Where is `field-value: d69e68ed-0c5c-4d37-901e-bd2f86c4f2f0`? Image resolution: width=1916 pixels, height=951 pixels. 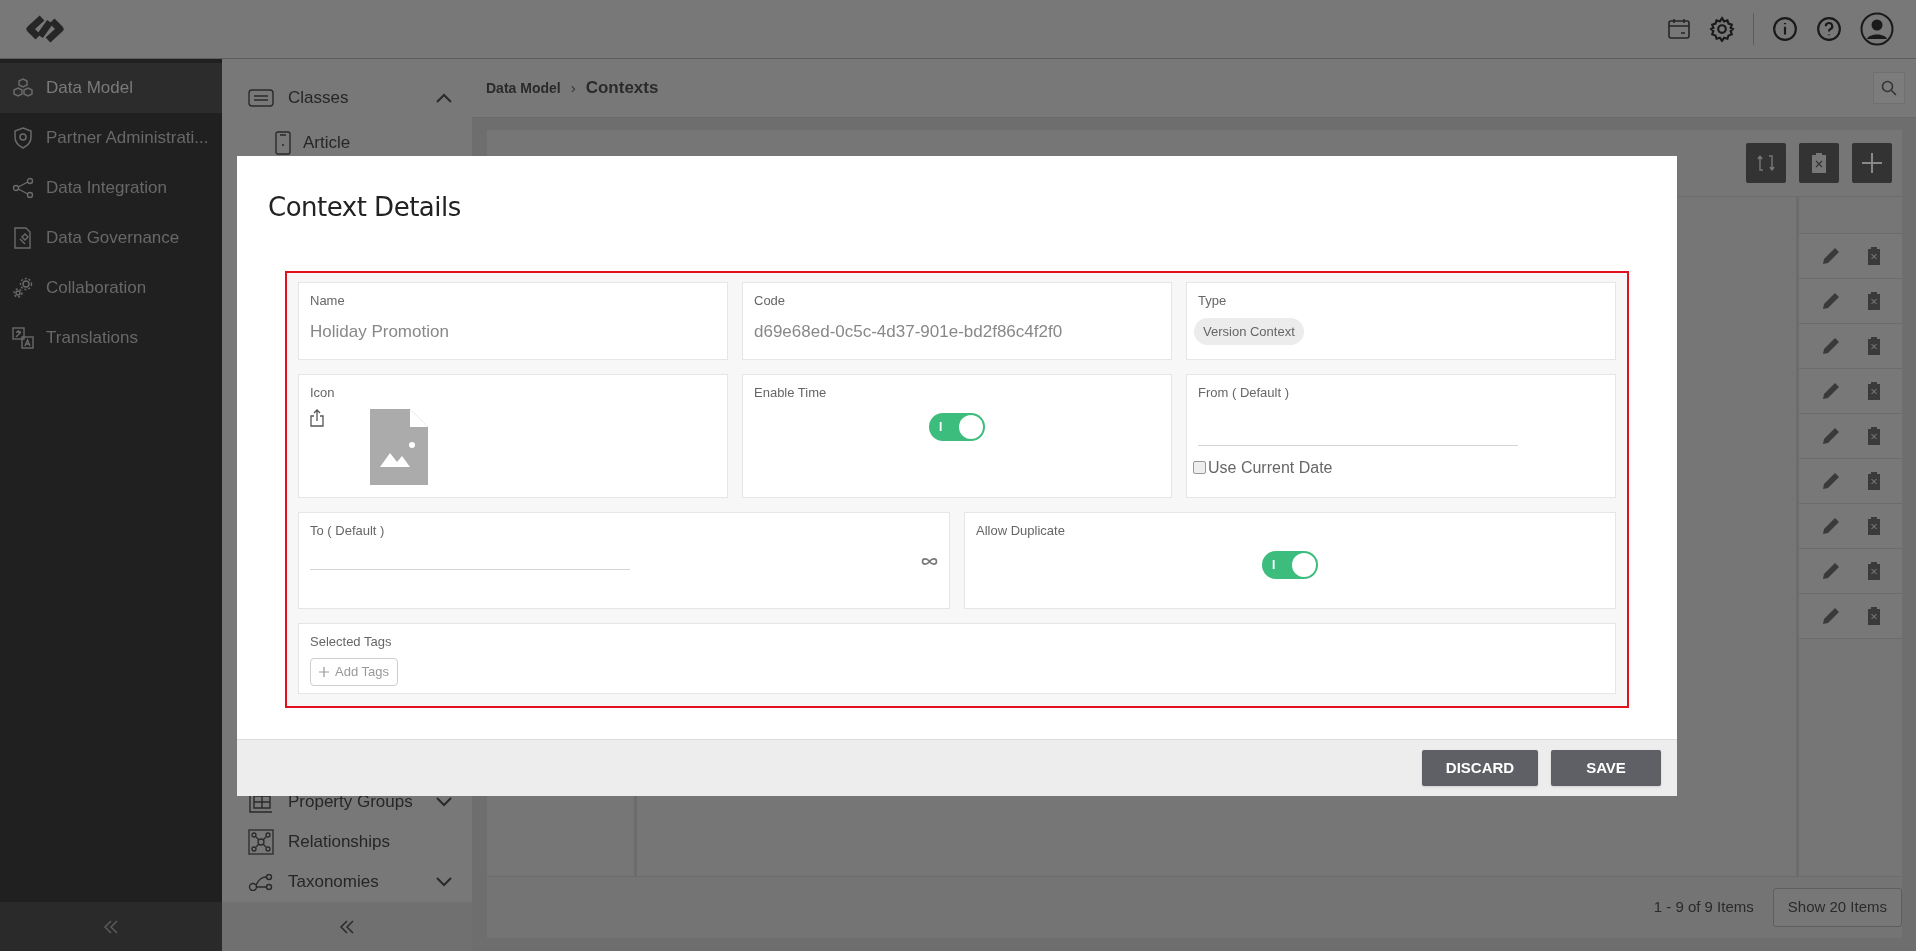
field-value: d69e68ed-0c5c-4d37-901e-bd2f86c4f2f0 is located at coordinates (908, 331).